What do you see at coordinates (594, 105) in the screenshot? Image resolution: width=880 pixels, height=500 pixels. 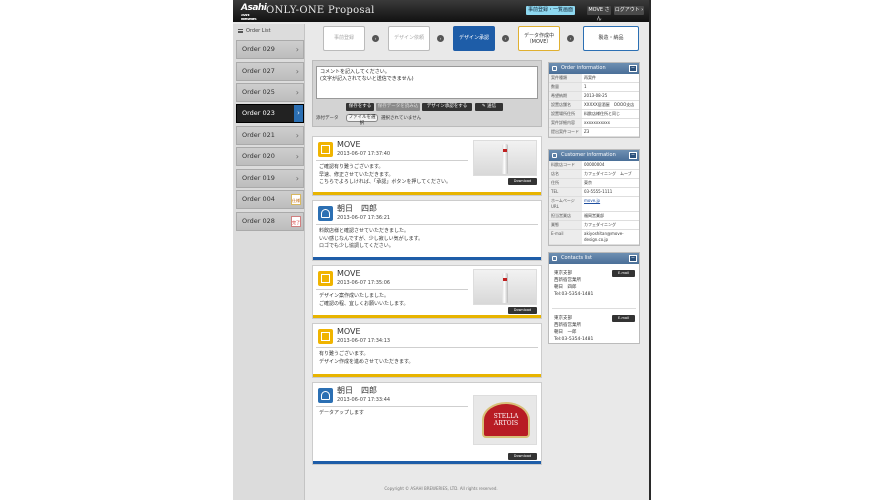 I see `info-row: 設置店舗名 XXXXX居酒屋 OOOO支店` at bounding box center [594, 105].